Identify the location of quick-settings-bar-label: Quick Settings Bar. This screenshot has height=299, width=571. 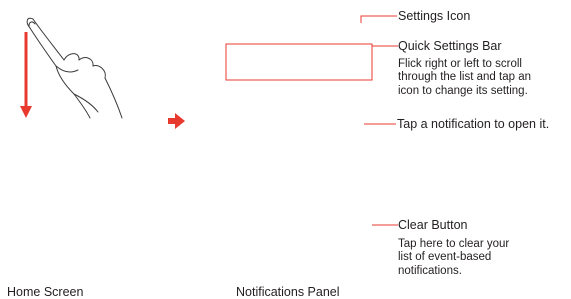
(450, 46).